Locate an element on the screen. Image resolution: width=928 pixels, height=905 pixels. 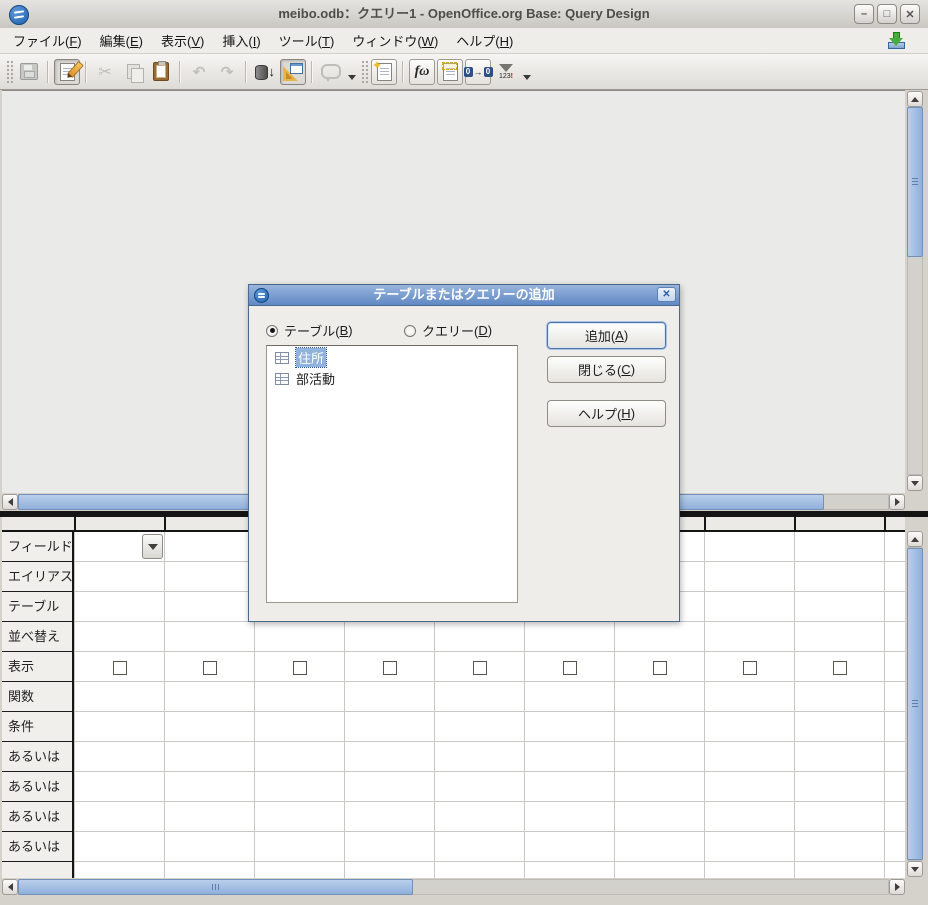
radio-tables: テーブル(B) is located at coordinates (309, 330).